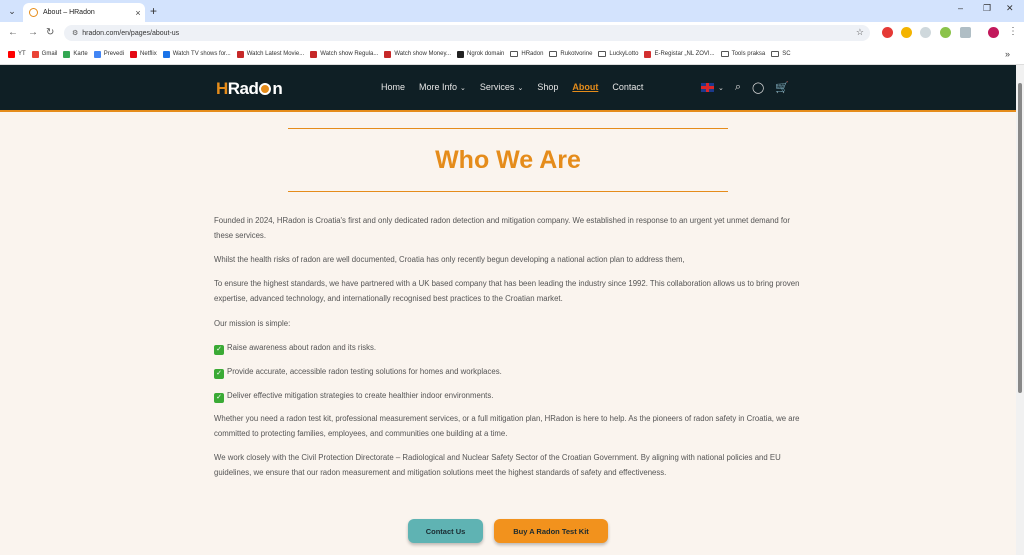  Describe the element at coordinates (265, 89) in the screenshot. I see `logo-o-icon` at that location.